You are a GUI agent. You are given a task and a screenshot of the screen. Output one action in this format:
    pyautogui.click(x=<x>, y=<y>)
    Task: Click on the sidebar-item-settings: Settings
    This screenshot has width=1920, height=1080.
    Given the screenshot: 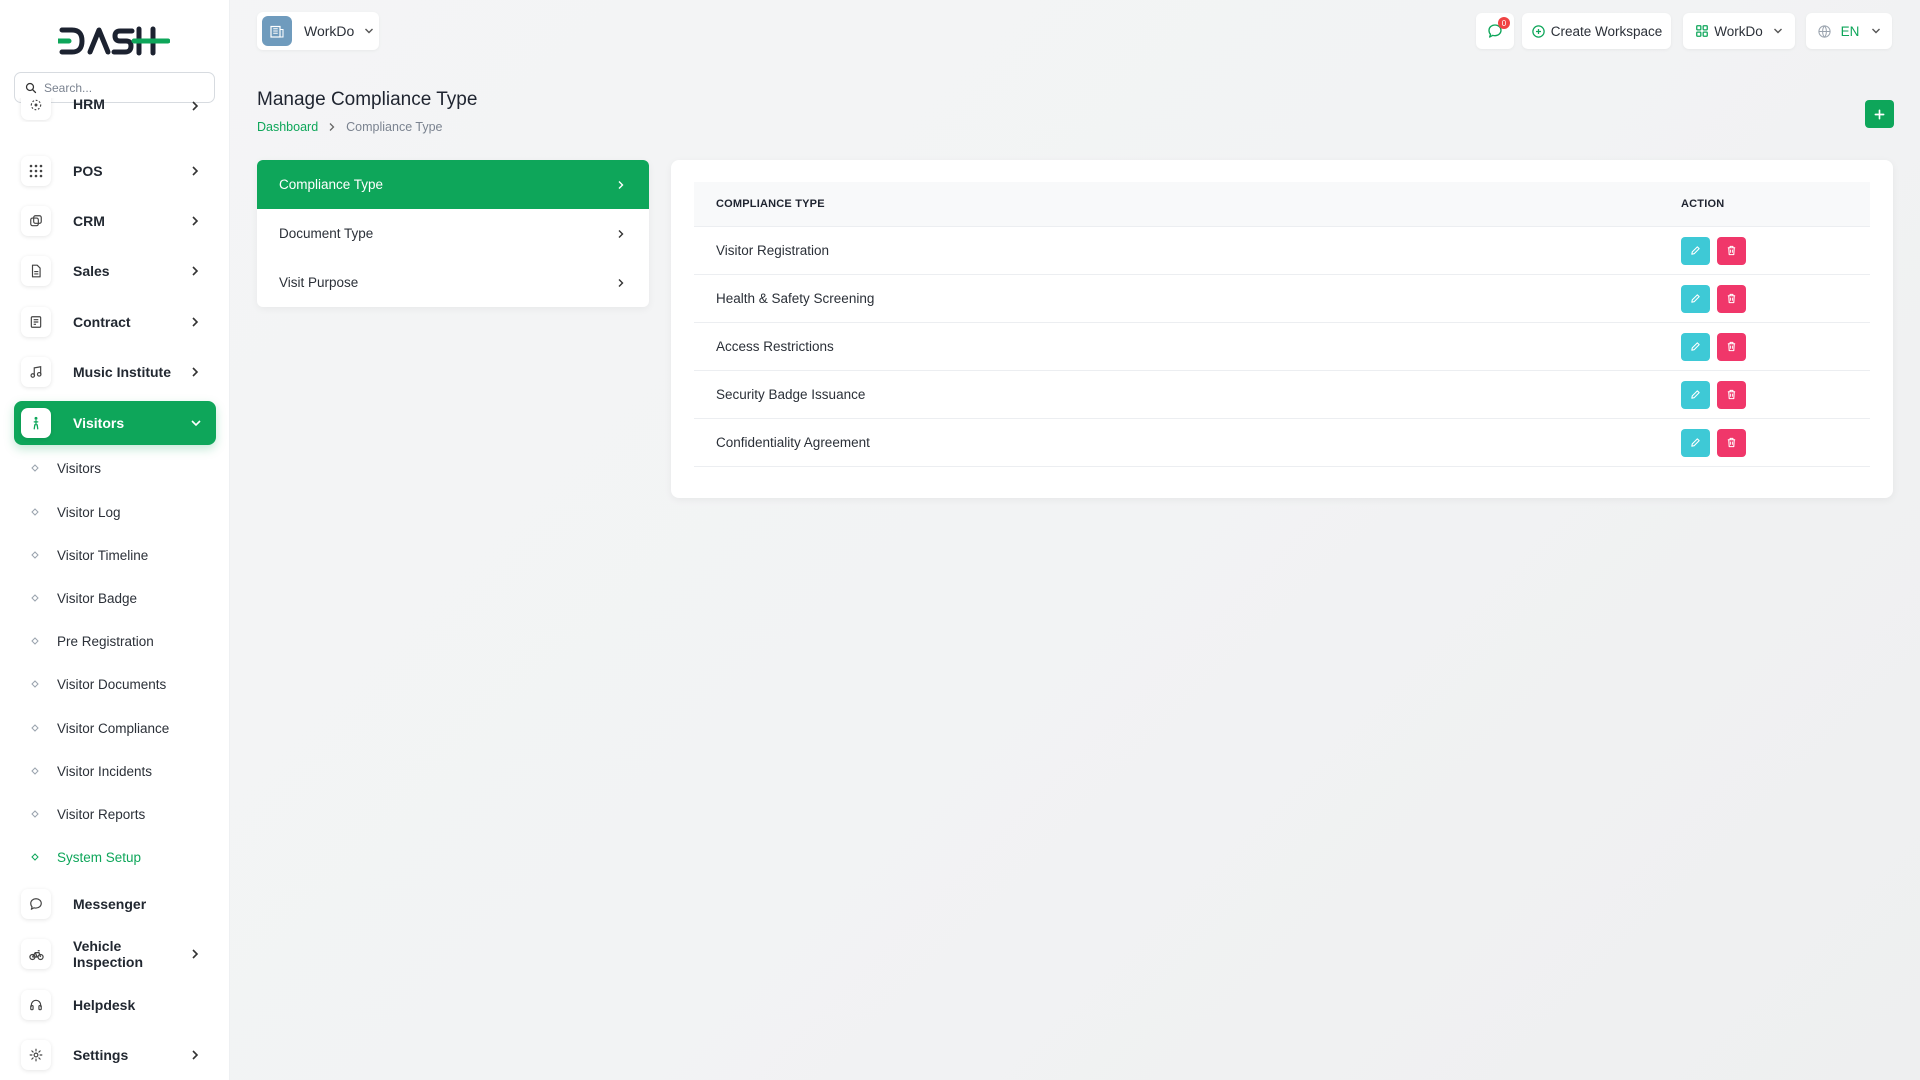 What is the action you would take?
    pyautogui.click(x=115, y=1055)
    